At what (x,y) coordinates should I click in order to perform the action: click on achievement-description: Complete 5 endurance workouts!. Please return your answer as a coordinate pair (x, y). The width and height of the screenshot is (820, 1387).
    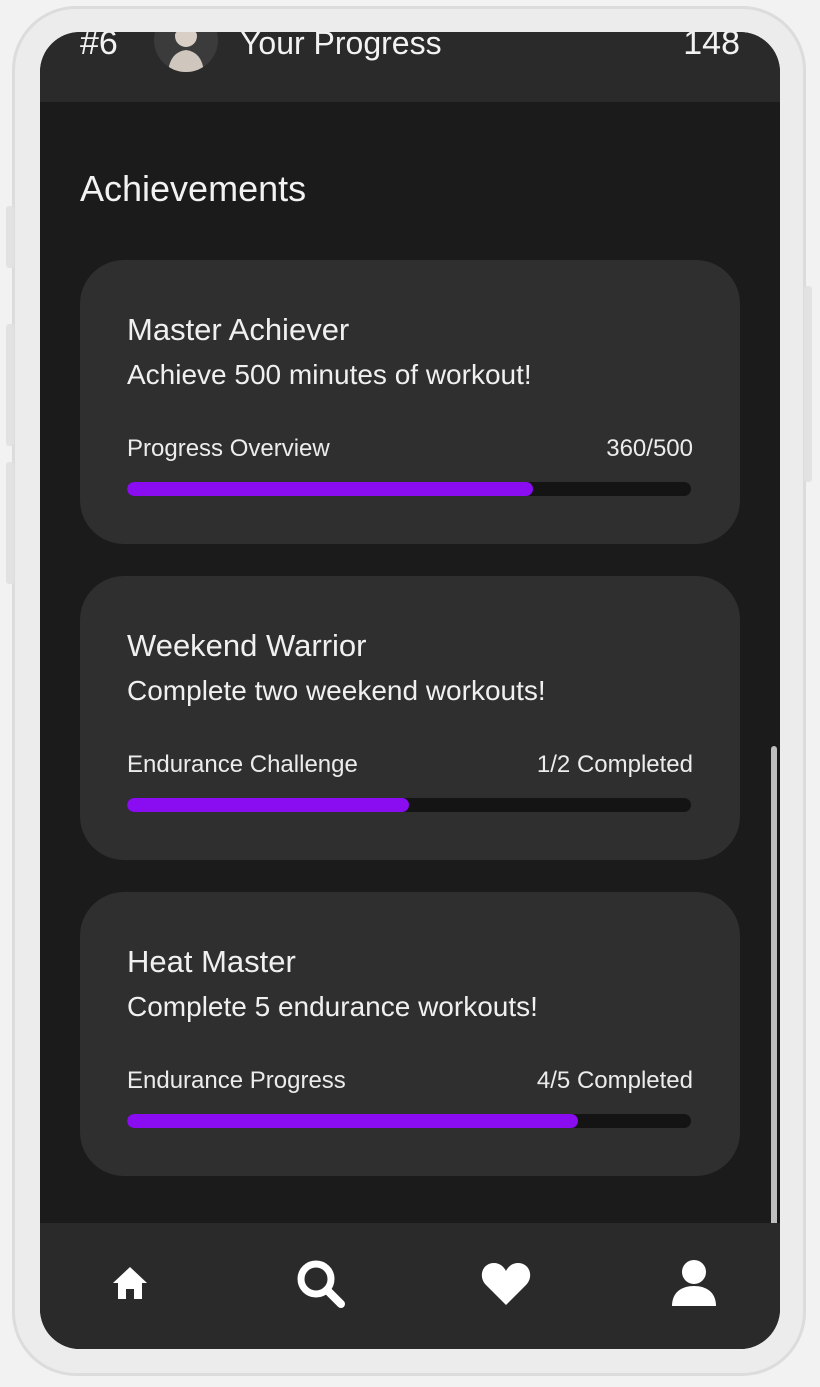
    Looking at the image, I should click on (332, 1006).